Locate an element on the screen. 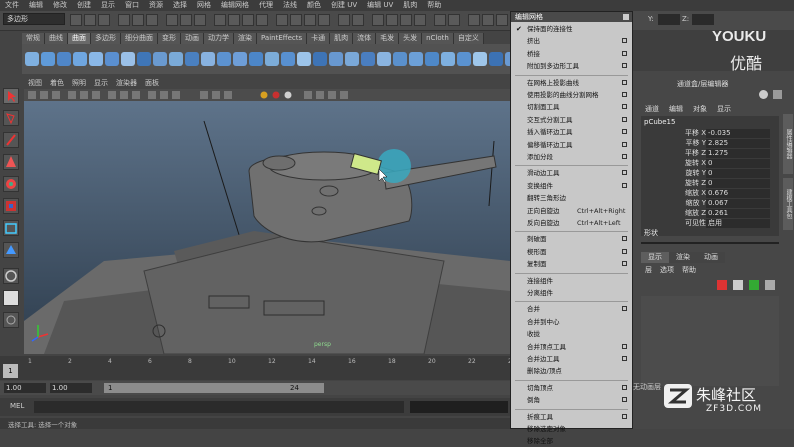 The image size is (794, 447). lasso-tool-icon is located at coordinates (11, 118).